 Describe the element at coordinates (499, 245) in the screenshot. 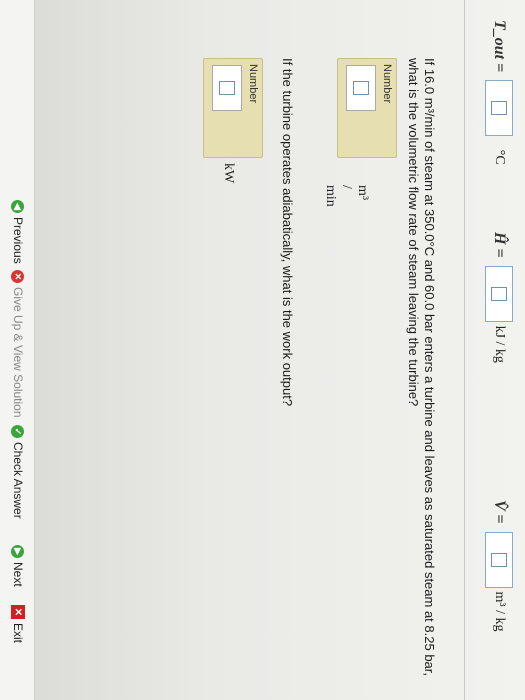

I see `enthalpy-symbol: Ĥ =` at that location.